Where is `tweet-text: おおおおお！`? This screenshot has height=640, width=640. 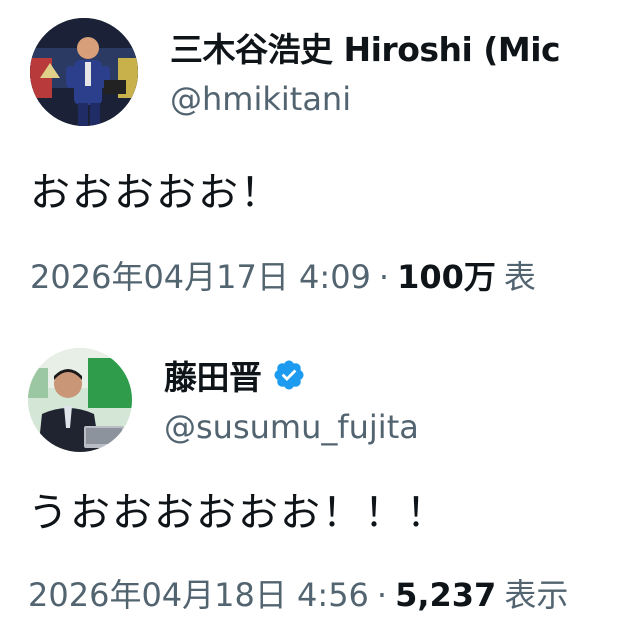 tweet-text: おおおおお！ is located at coordinates (156, 193).